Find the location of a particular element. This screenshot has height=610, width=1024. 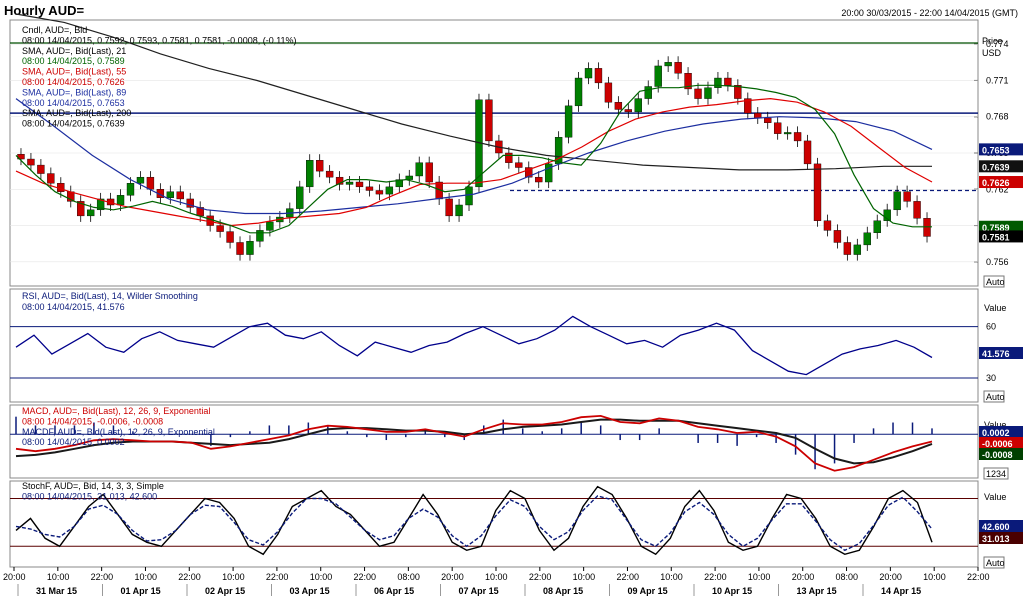

x-date-label: 01 Apr 15 is located at coordinates (141, 591).